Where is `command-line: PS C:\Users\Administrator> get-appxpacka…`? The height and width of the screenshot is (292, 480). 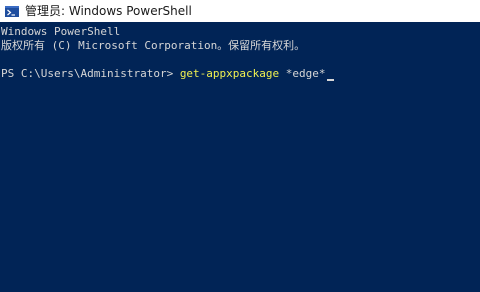
command-line: PS C:\Users\Administrator> get-appxpacka… is located at coordinates (167, 74).